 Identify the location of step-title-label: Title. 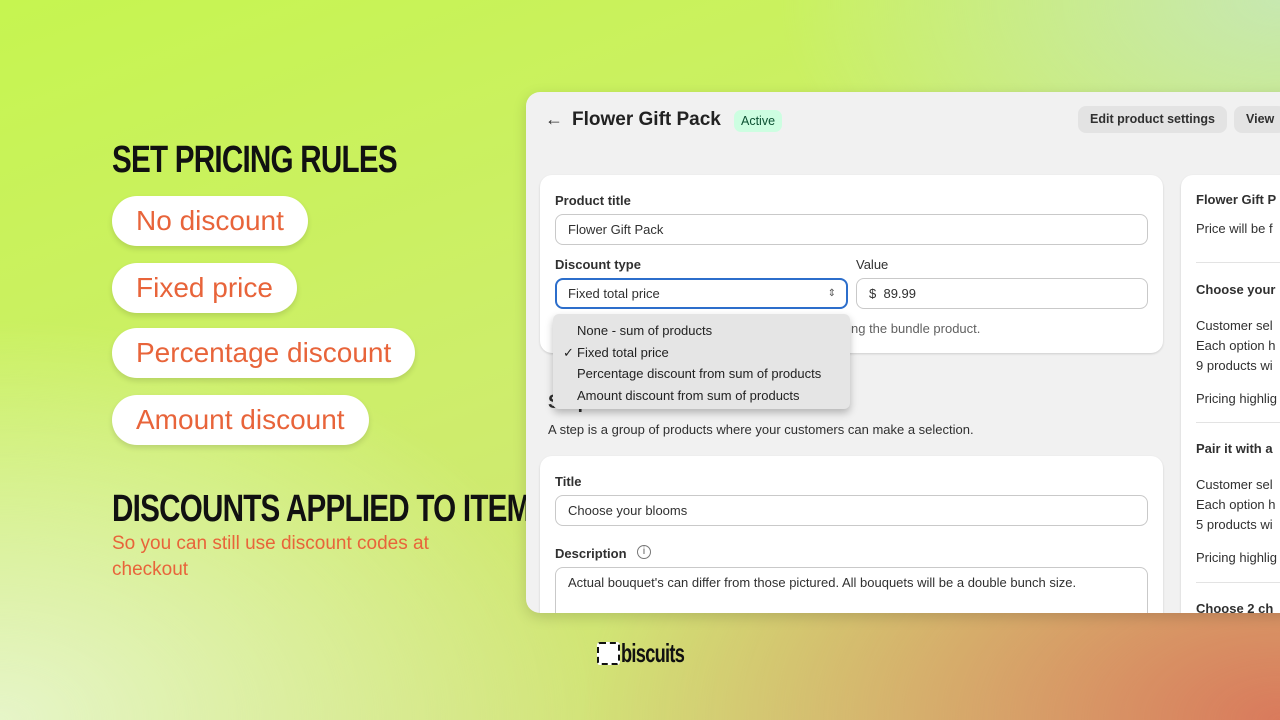
(568, 481).